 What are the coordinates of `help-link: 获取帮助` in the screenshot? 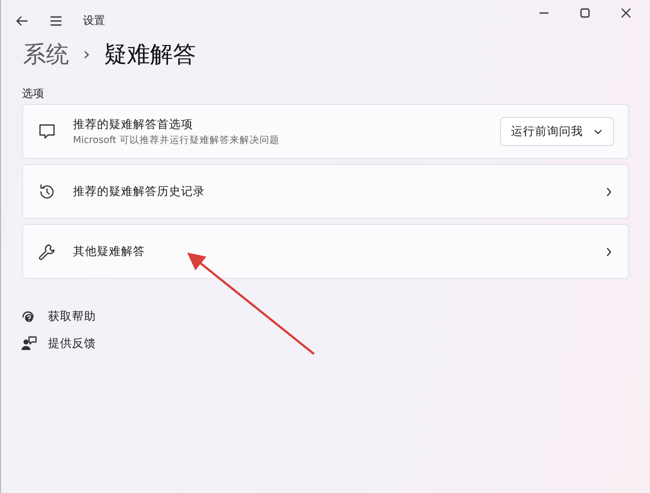 It's located at (72, 316).